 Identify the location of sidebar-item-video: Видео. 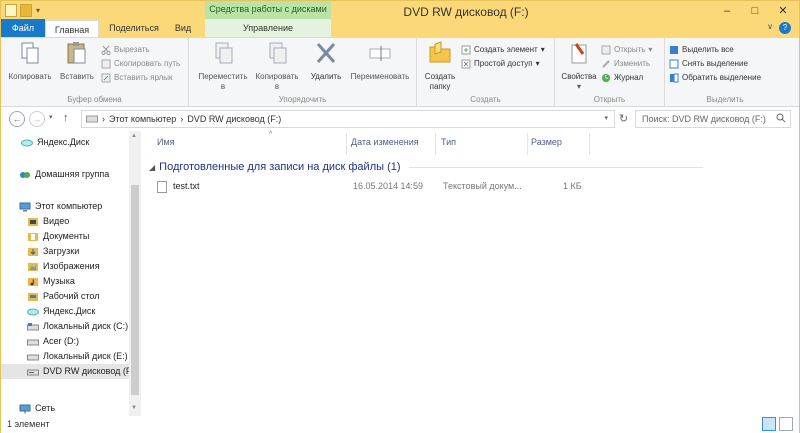
(48, 221).